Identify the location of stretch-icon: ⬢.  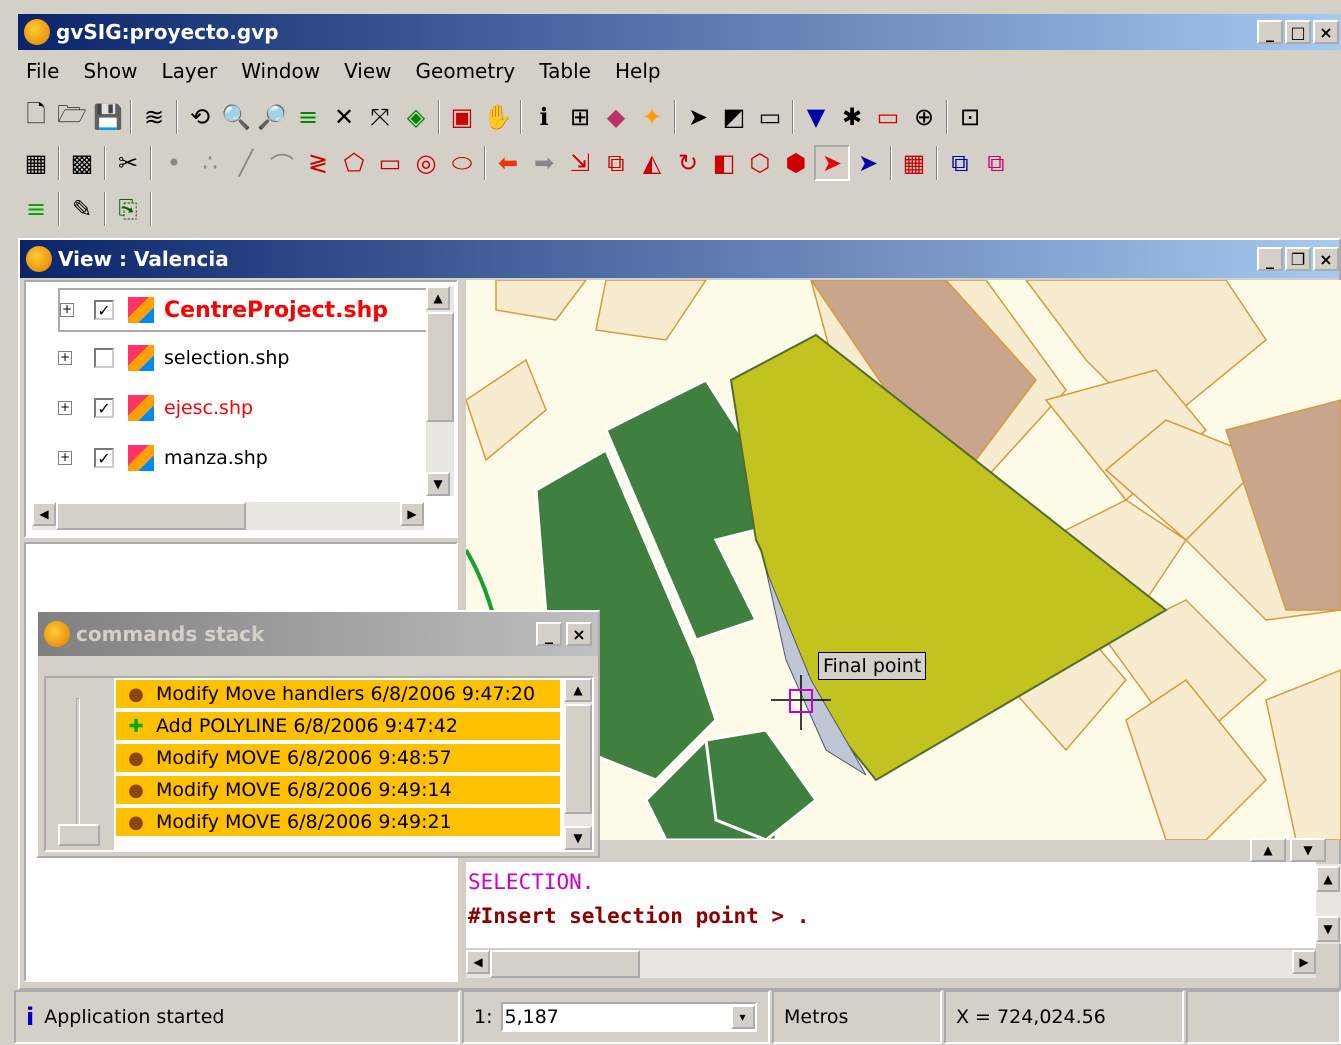
(796, 163).